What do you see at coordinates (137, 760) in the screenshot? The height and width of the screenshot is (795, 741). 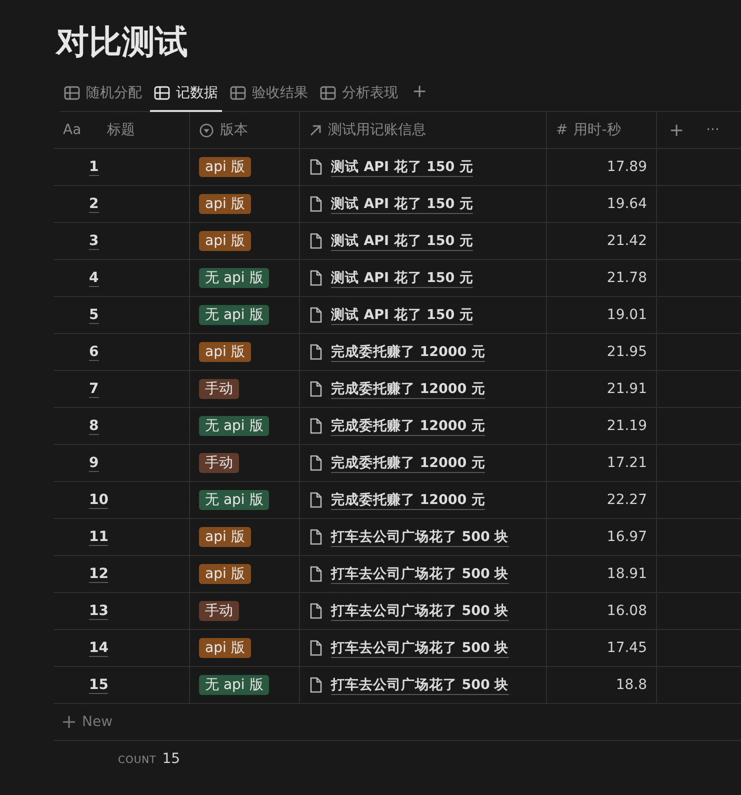 I see `count-label: COUNT` at bounding box center [137, 760].